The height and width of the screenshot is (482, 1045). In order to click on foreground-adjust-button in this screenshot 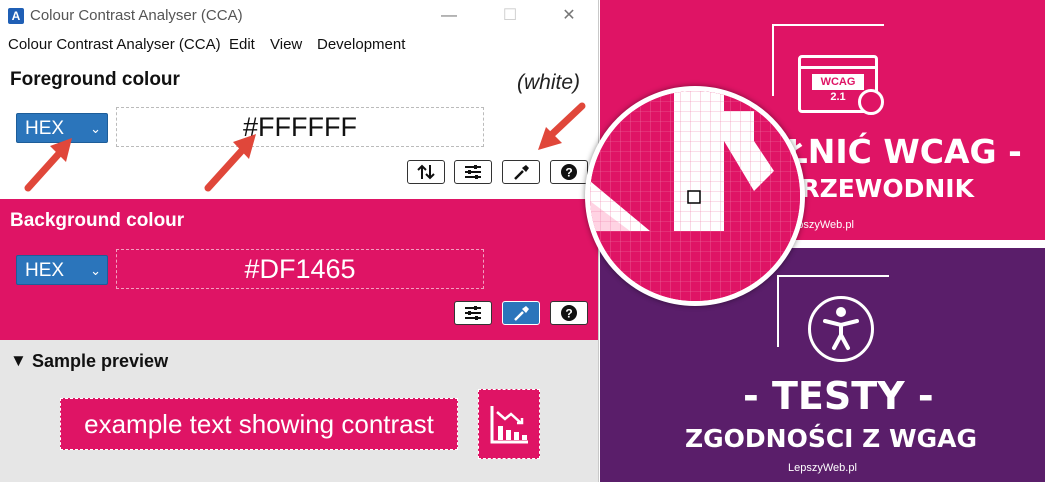, I will do `click(473, 172)`.